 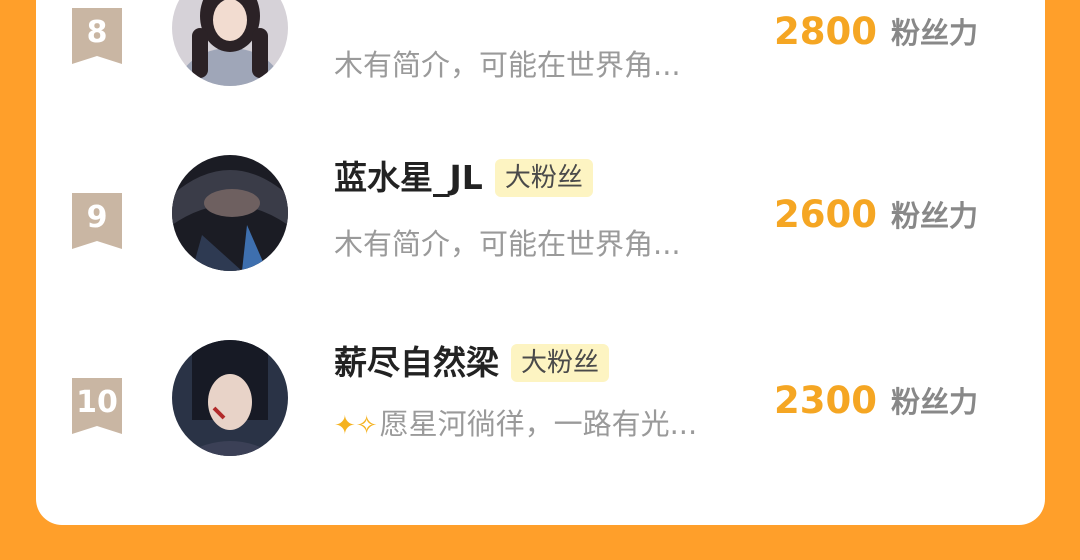 I want to click on user-name: 薪尽自然梁, so click(x=416, y=363).